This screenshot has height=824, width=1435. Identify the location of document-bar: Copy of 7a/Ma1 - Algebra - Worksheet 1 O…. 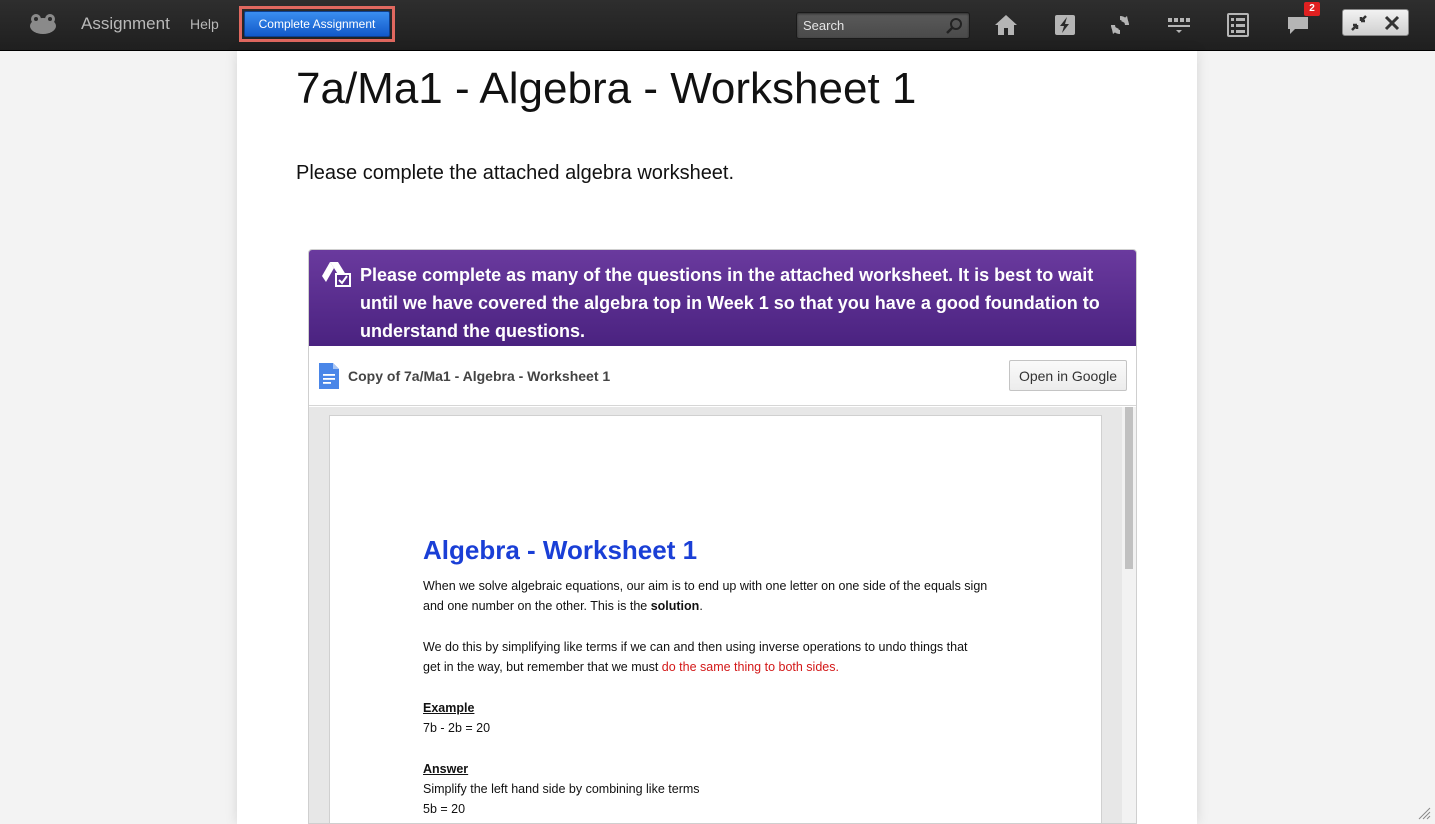
(722, 376).